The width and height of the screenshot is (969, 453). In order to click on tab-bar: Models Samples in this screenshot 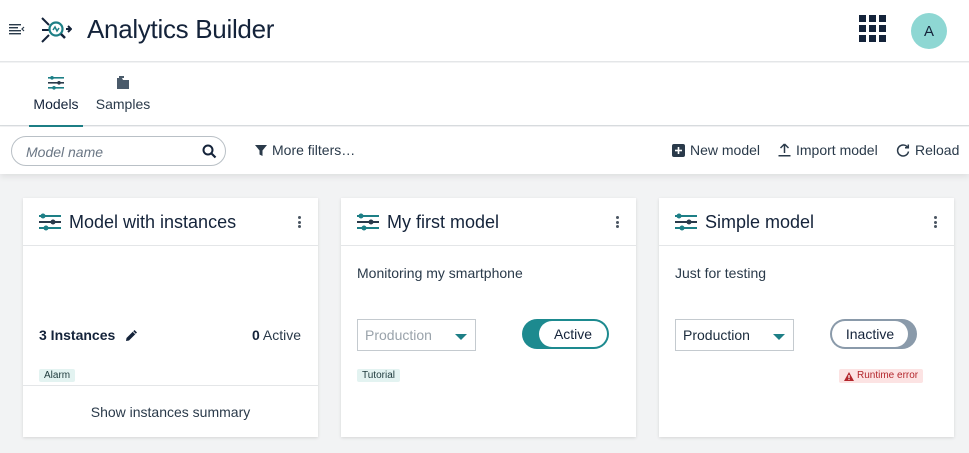, I will do `click(484, 95)`.